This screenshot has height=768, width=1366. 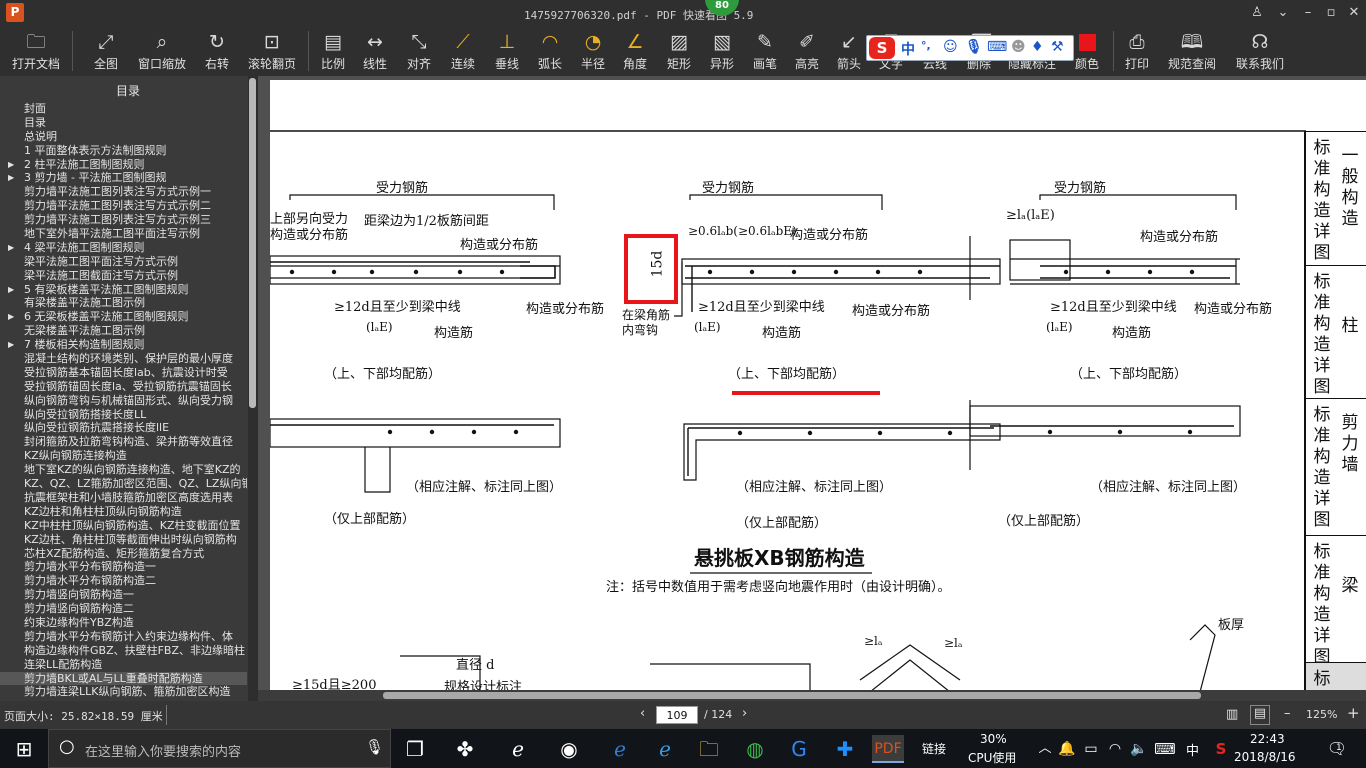 I want to click on toc-item: 剪力墙平法施工图列表注写方式示例一, so click(x=123, y=192).